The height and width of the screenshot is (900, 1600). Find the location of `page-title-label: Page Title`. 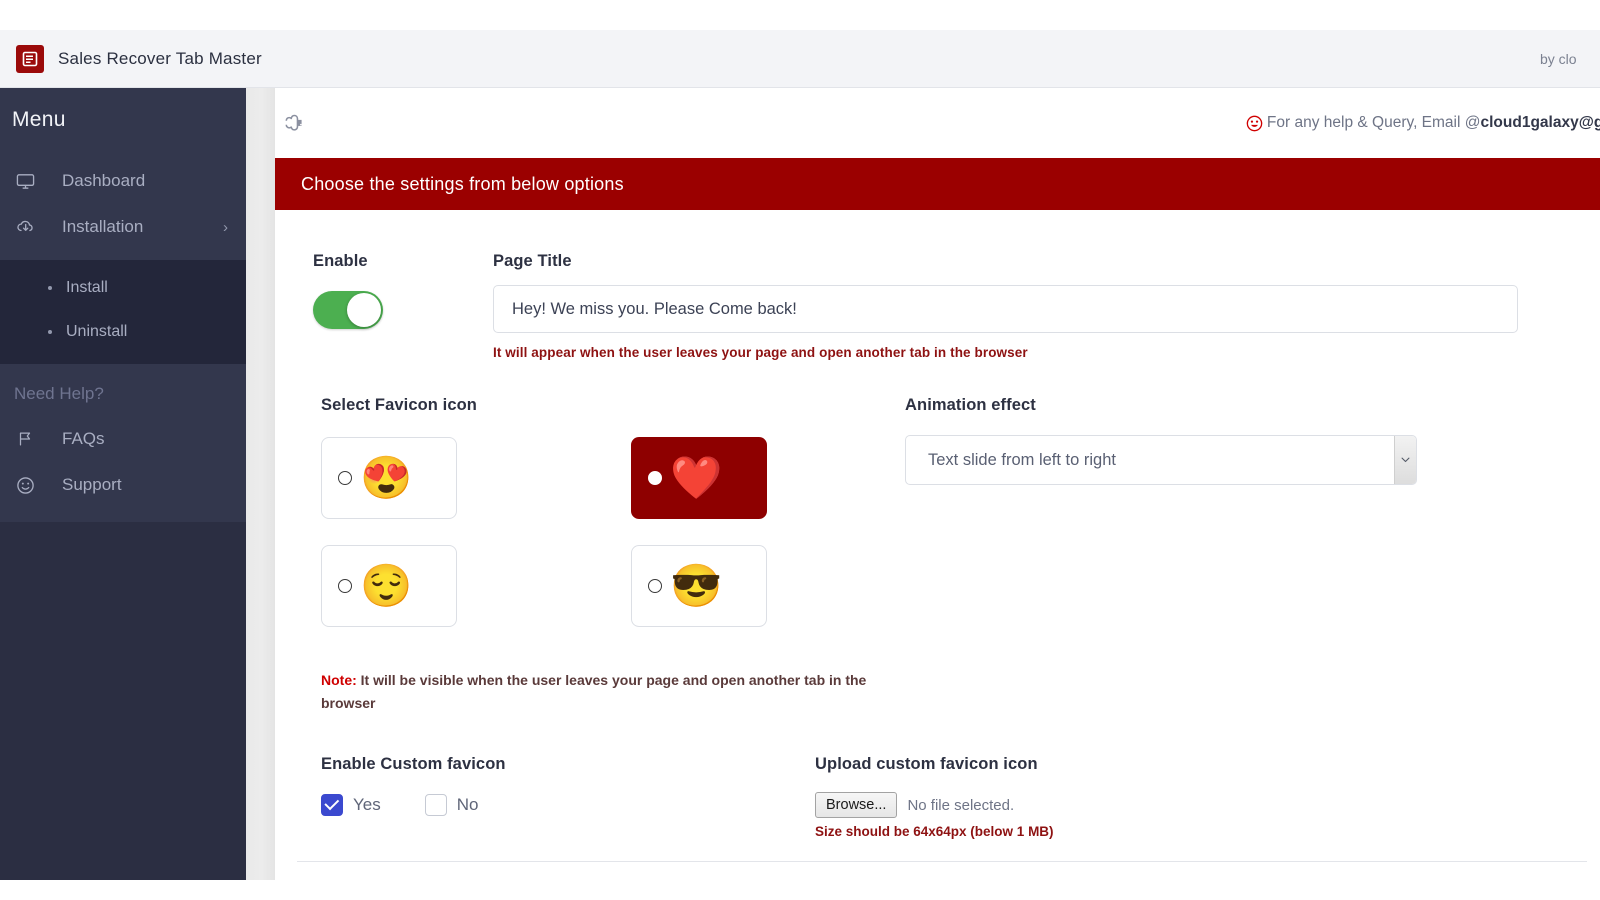

page-title-label: Page Title is located at coordinates (532, 261).